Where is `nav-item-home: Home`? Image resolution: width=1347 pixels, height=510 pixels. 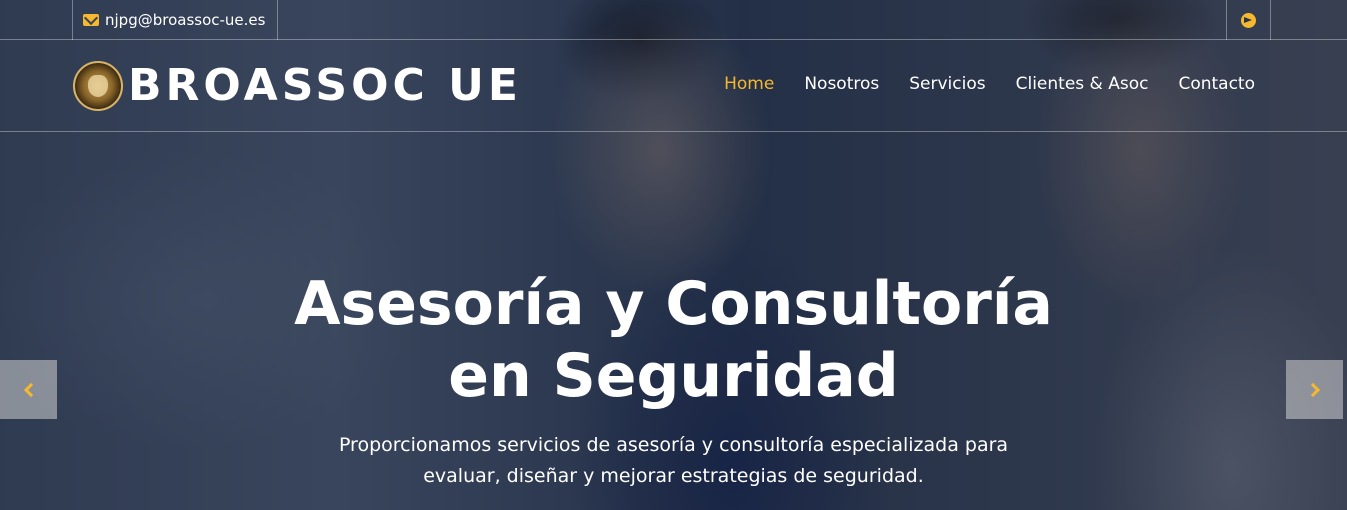
nav-item-home: Home is located at coordinates (749, 84).